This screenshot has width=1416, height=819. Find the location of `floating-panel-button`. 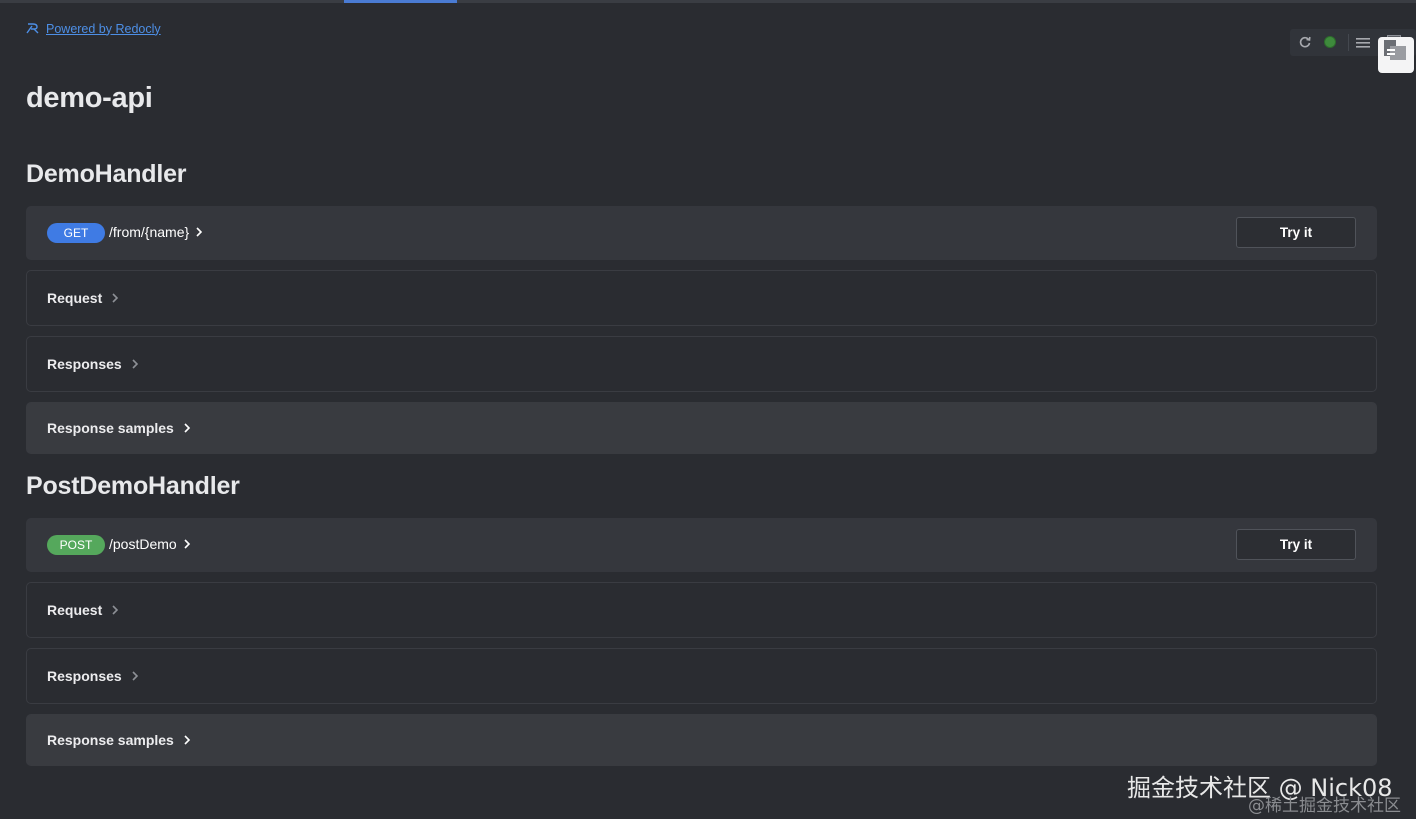

floating-panel-button is located at coordinates (1396, 55).